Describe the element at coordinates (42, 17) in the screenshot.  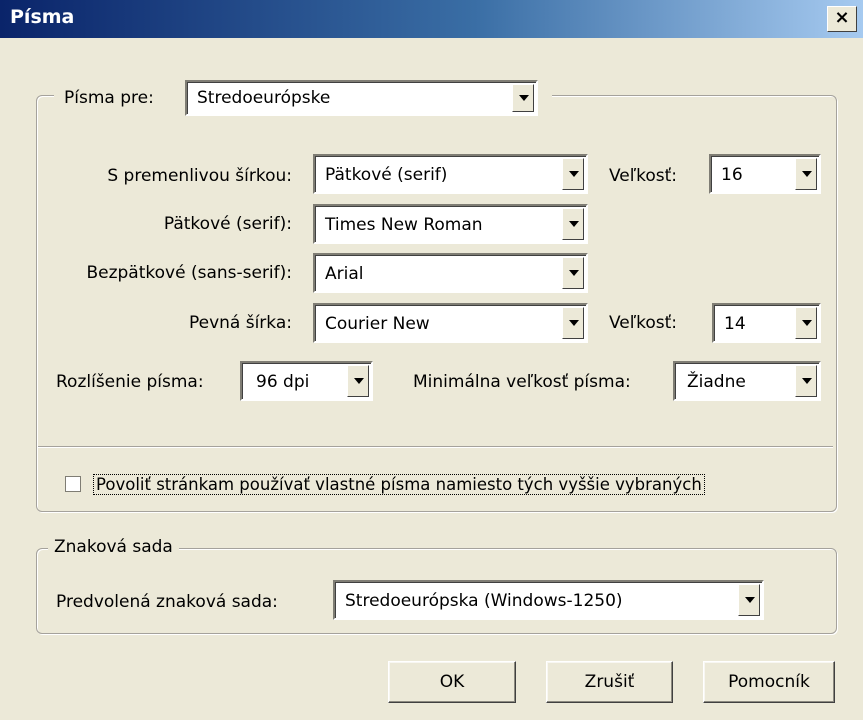
I see `window-title: Písma` at that location.